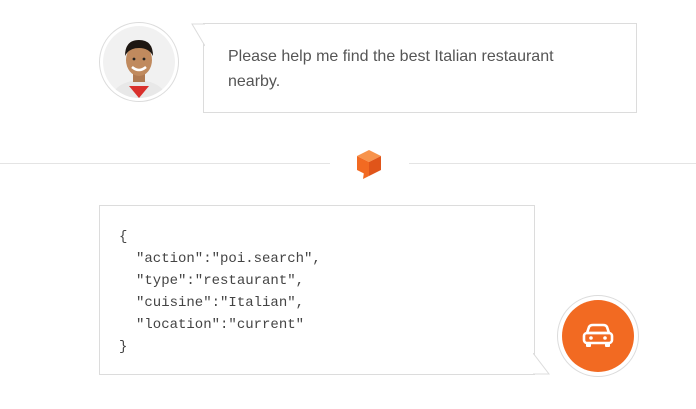 This screenshot has height=409, width=696. I want to click on car-assistant-button, so click(598, 336).